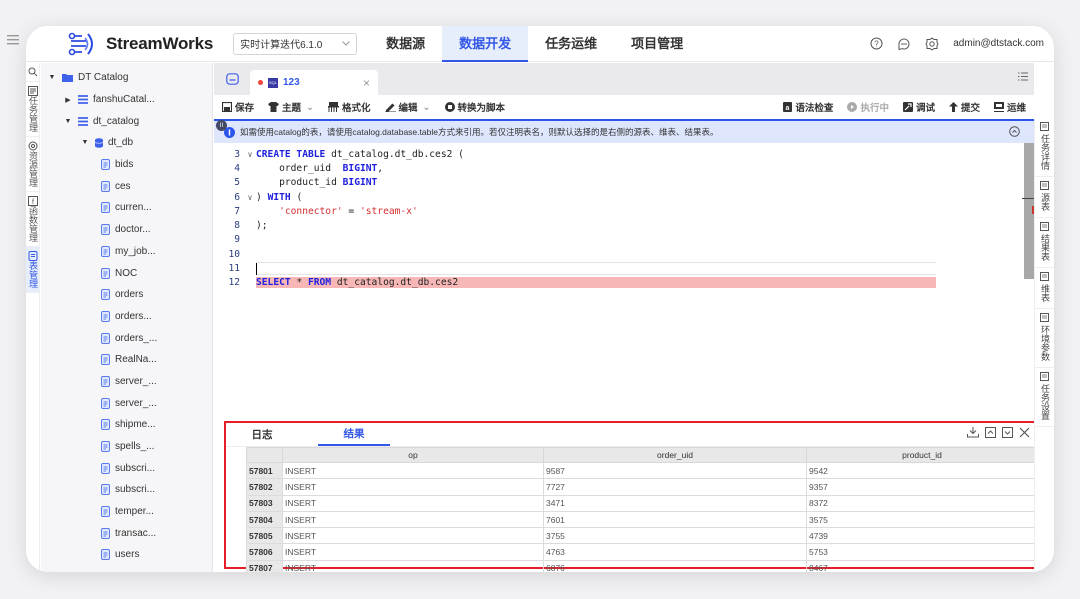  Describe the element at coordinates (1044, 338) in the screenshot. I see `right-panel-env-params: 环境参数` at that location.